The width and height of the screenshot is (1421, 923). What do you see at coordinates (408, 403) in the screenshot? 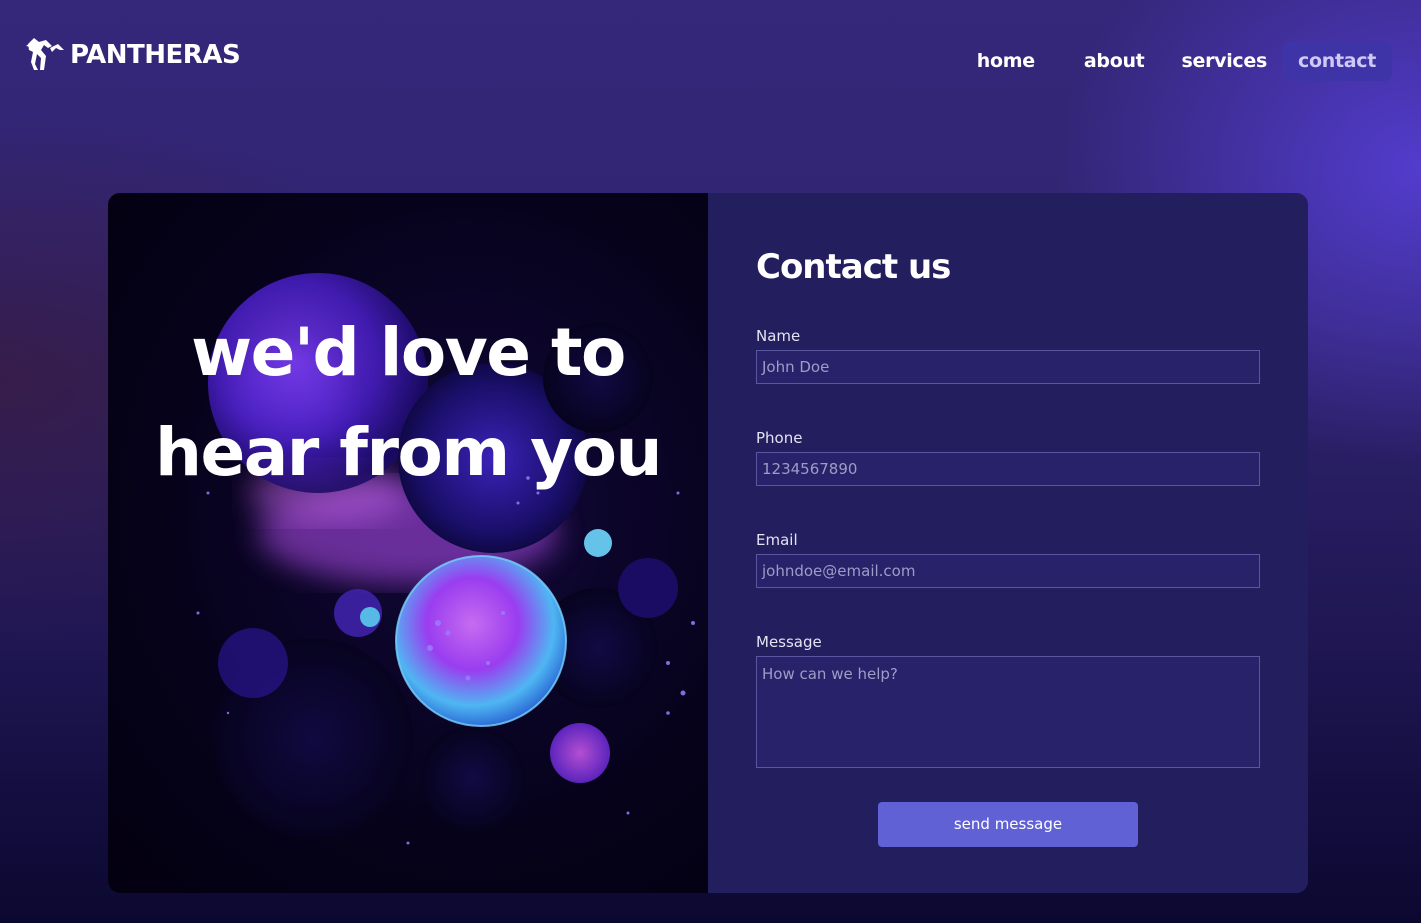
I see `hero-heading: we'd love to hear from you` at bounding box center [408, 403].